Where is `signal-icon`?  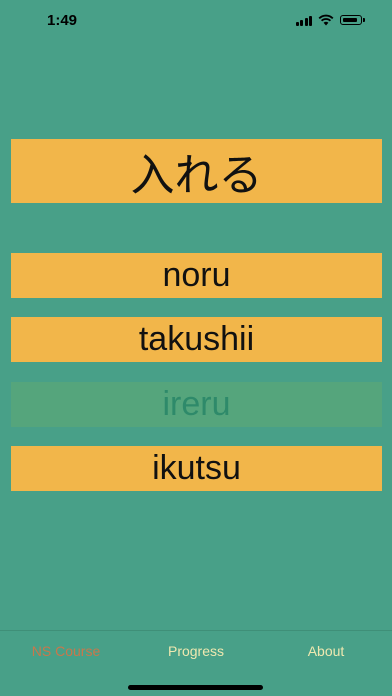
signal-icon is located at coordinates (303, 20).